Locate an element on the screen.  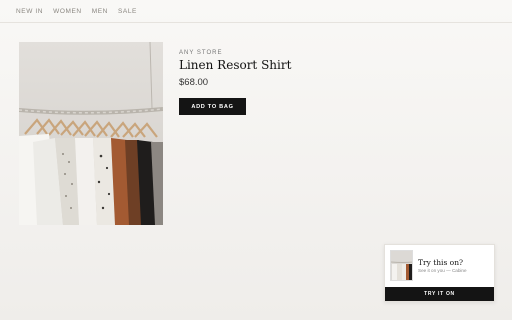
clothing-thumbnail-image is located at coordinates (401, 265).